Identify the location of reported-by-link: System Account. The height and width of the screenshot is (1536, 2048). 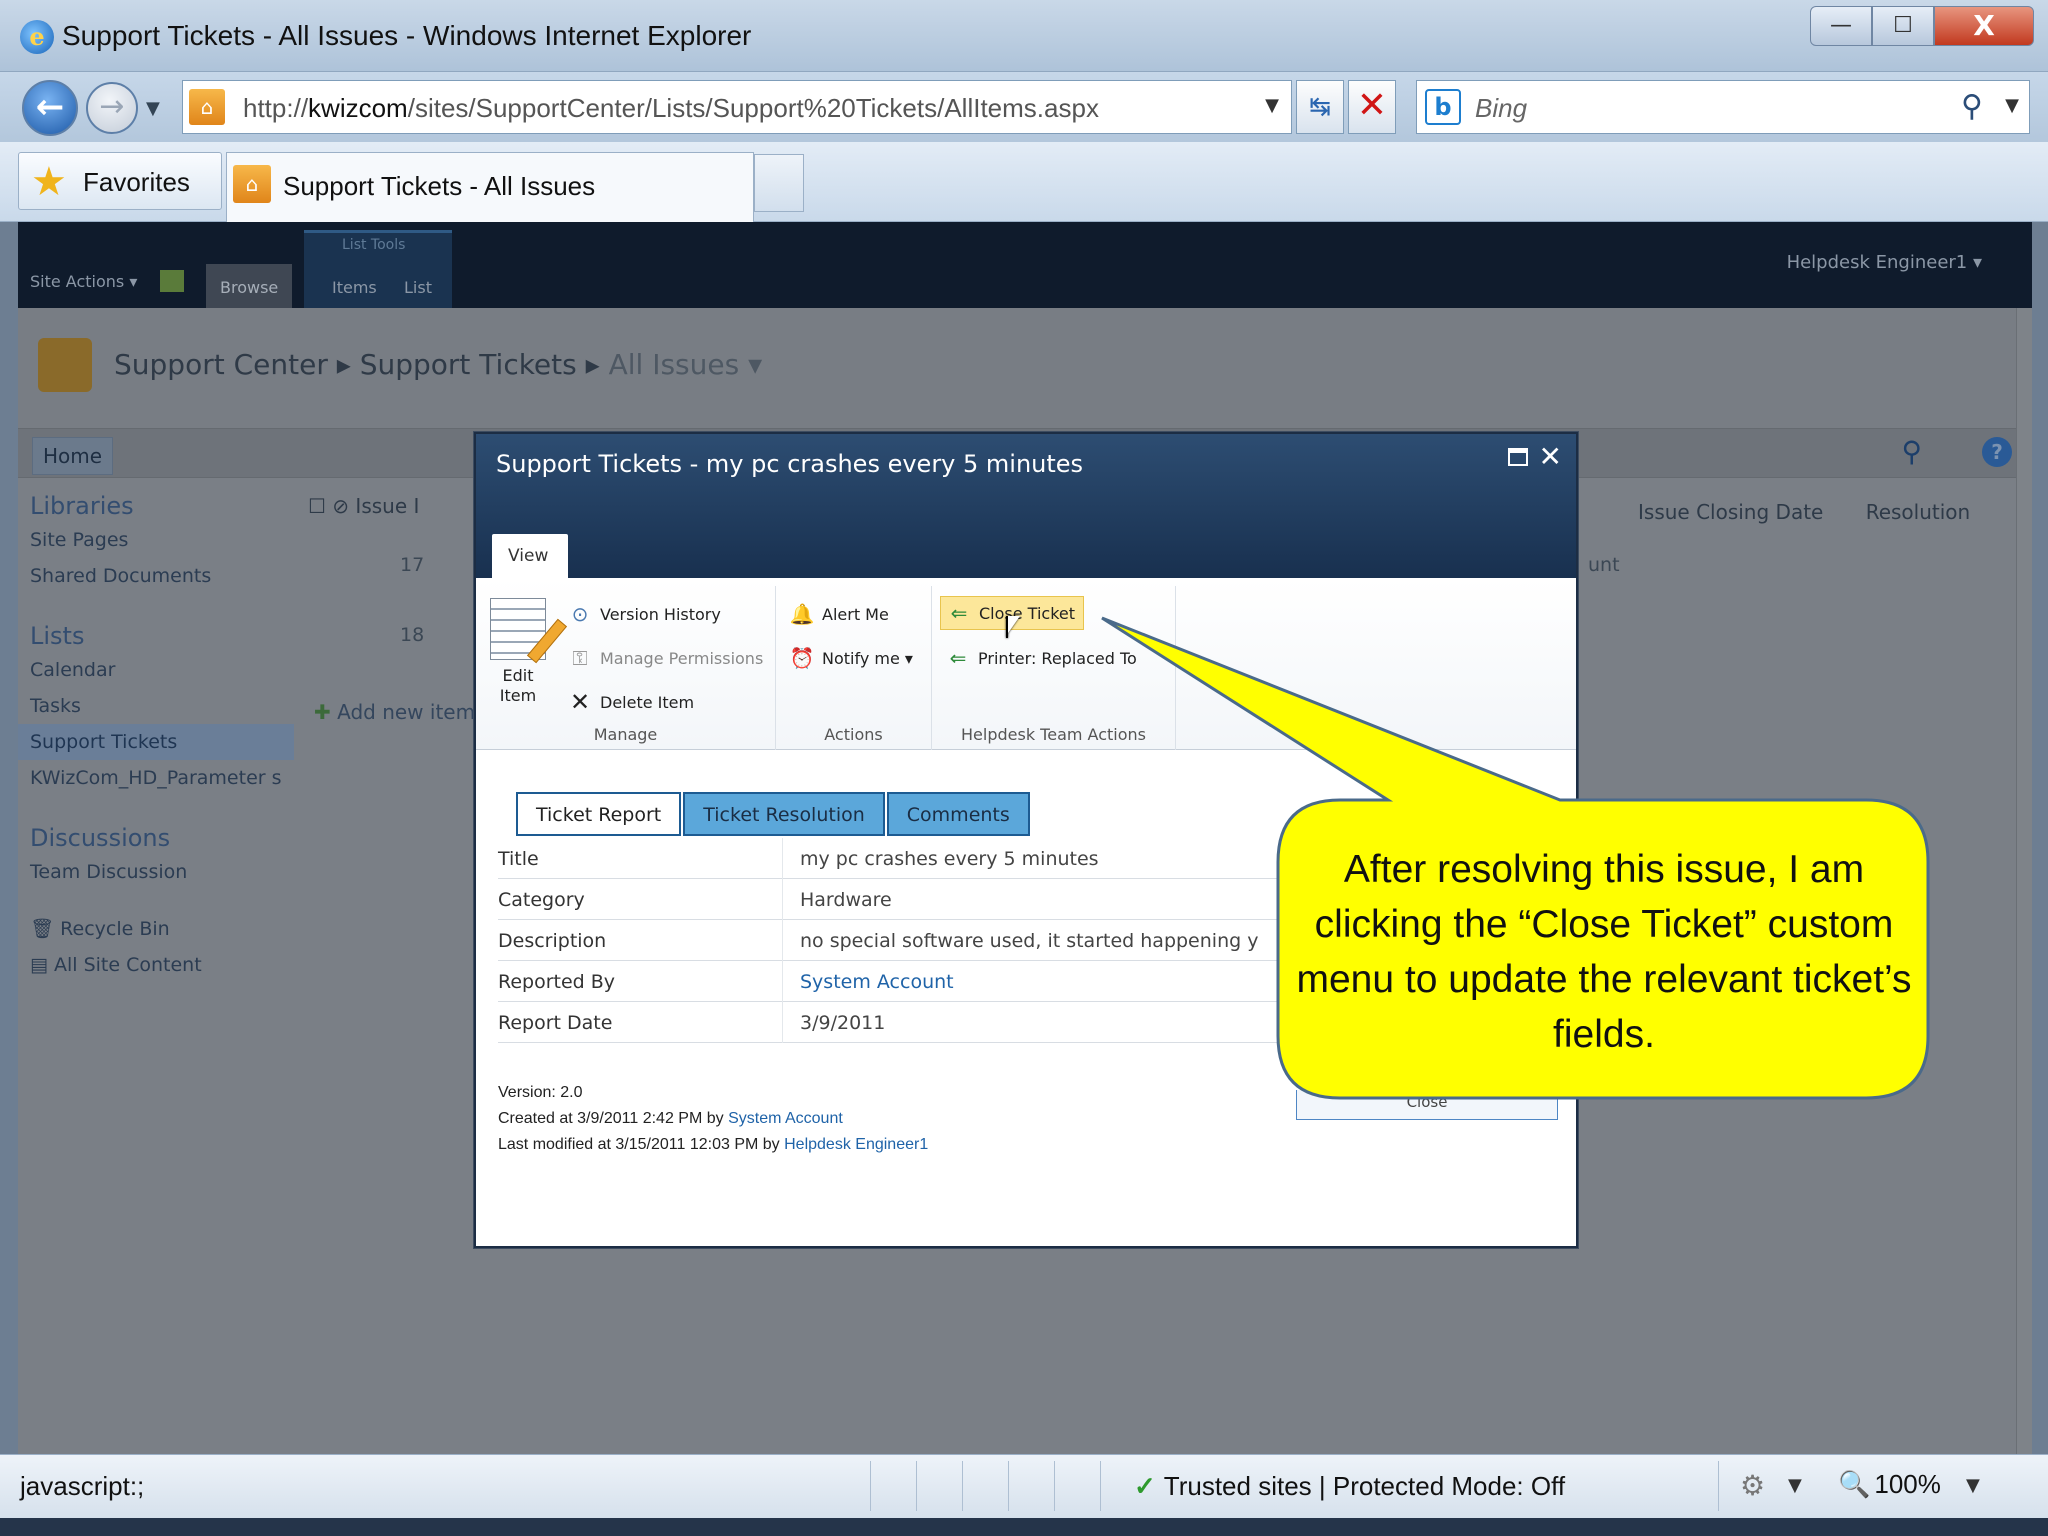
(1070, 982).